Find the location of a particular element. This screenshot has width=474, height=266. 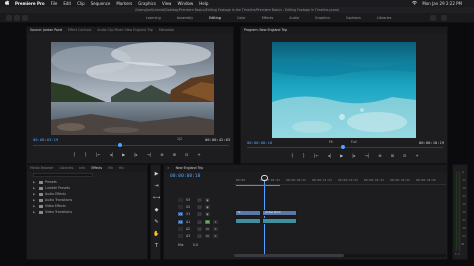

source-scrub-bar is located at coordinates (131, 145).